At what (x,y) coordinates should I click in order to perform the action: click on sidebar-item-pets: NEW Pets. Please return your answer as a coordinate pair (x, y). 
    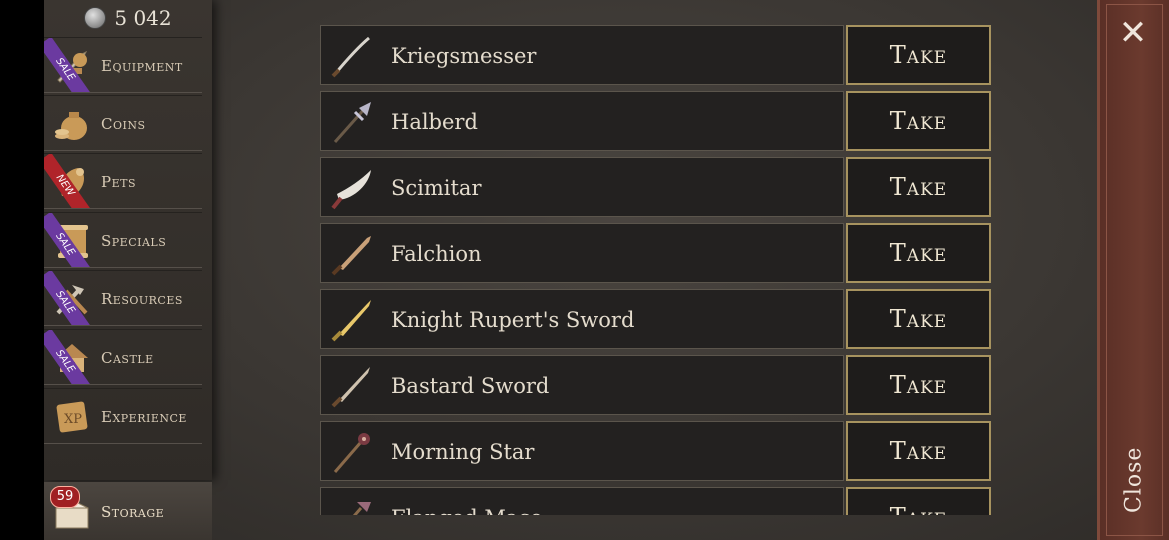
    Looking at the image, I should click on (123, 181).